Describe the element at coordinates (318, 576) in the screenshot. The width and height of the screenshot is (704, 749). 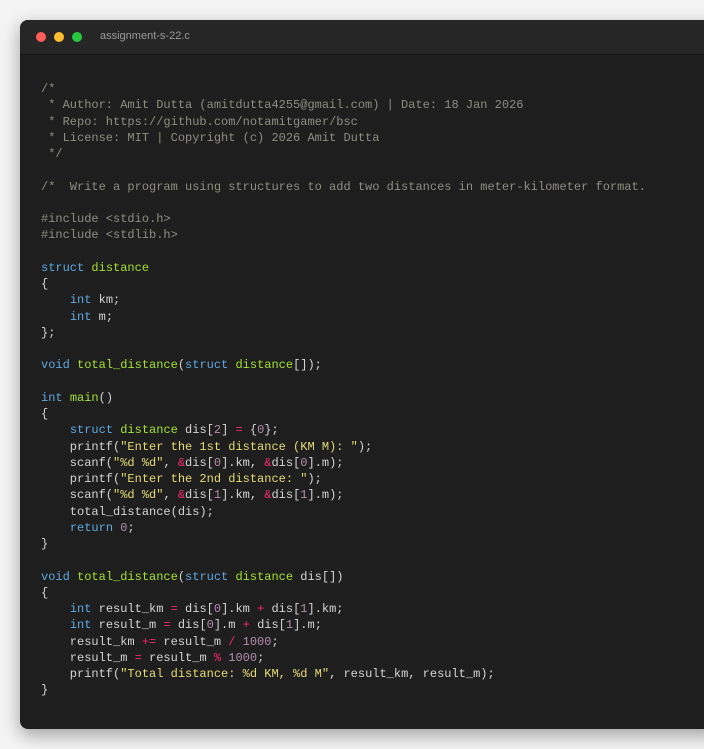
I see `code-token: dis[])` at that location.